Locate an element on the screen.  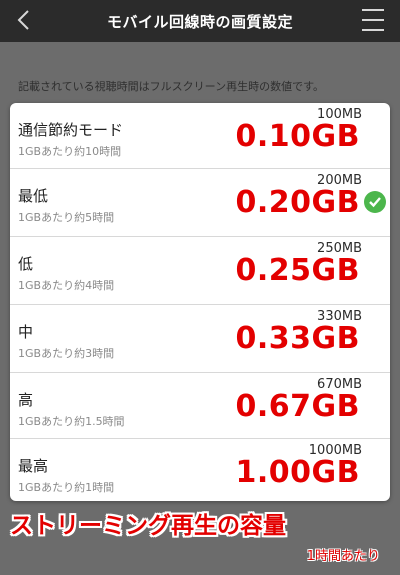
option-gb: 0.67GB is located at coordinates (297, 406).